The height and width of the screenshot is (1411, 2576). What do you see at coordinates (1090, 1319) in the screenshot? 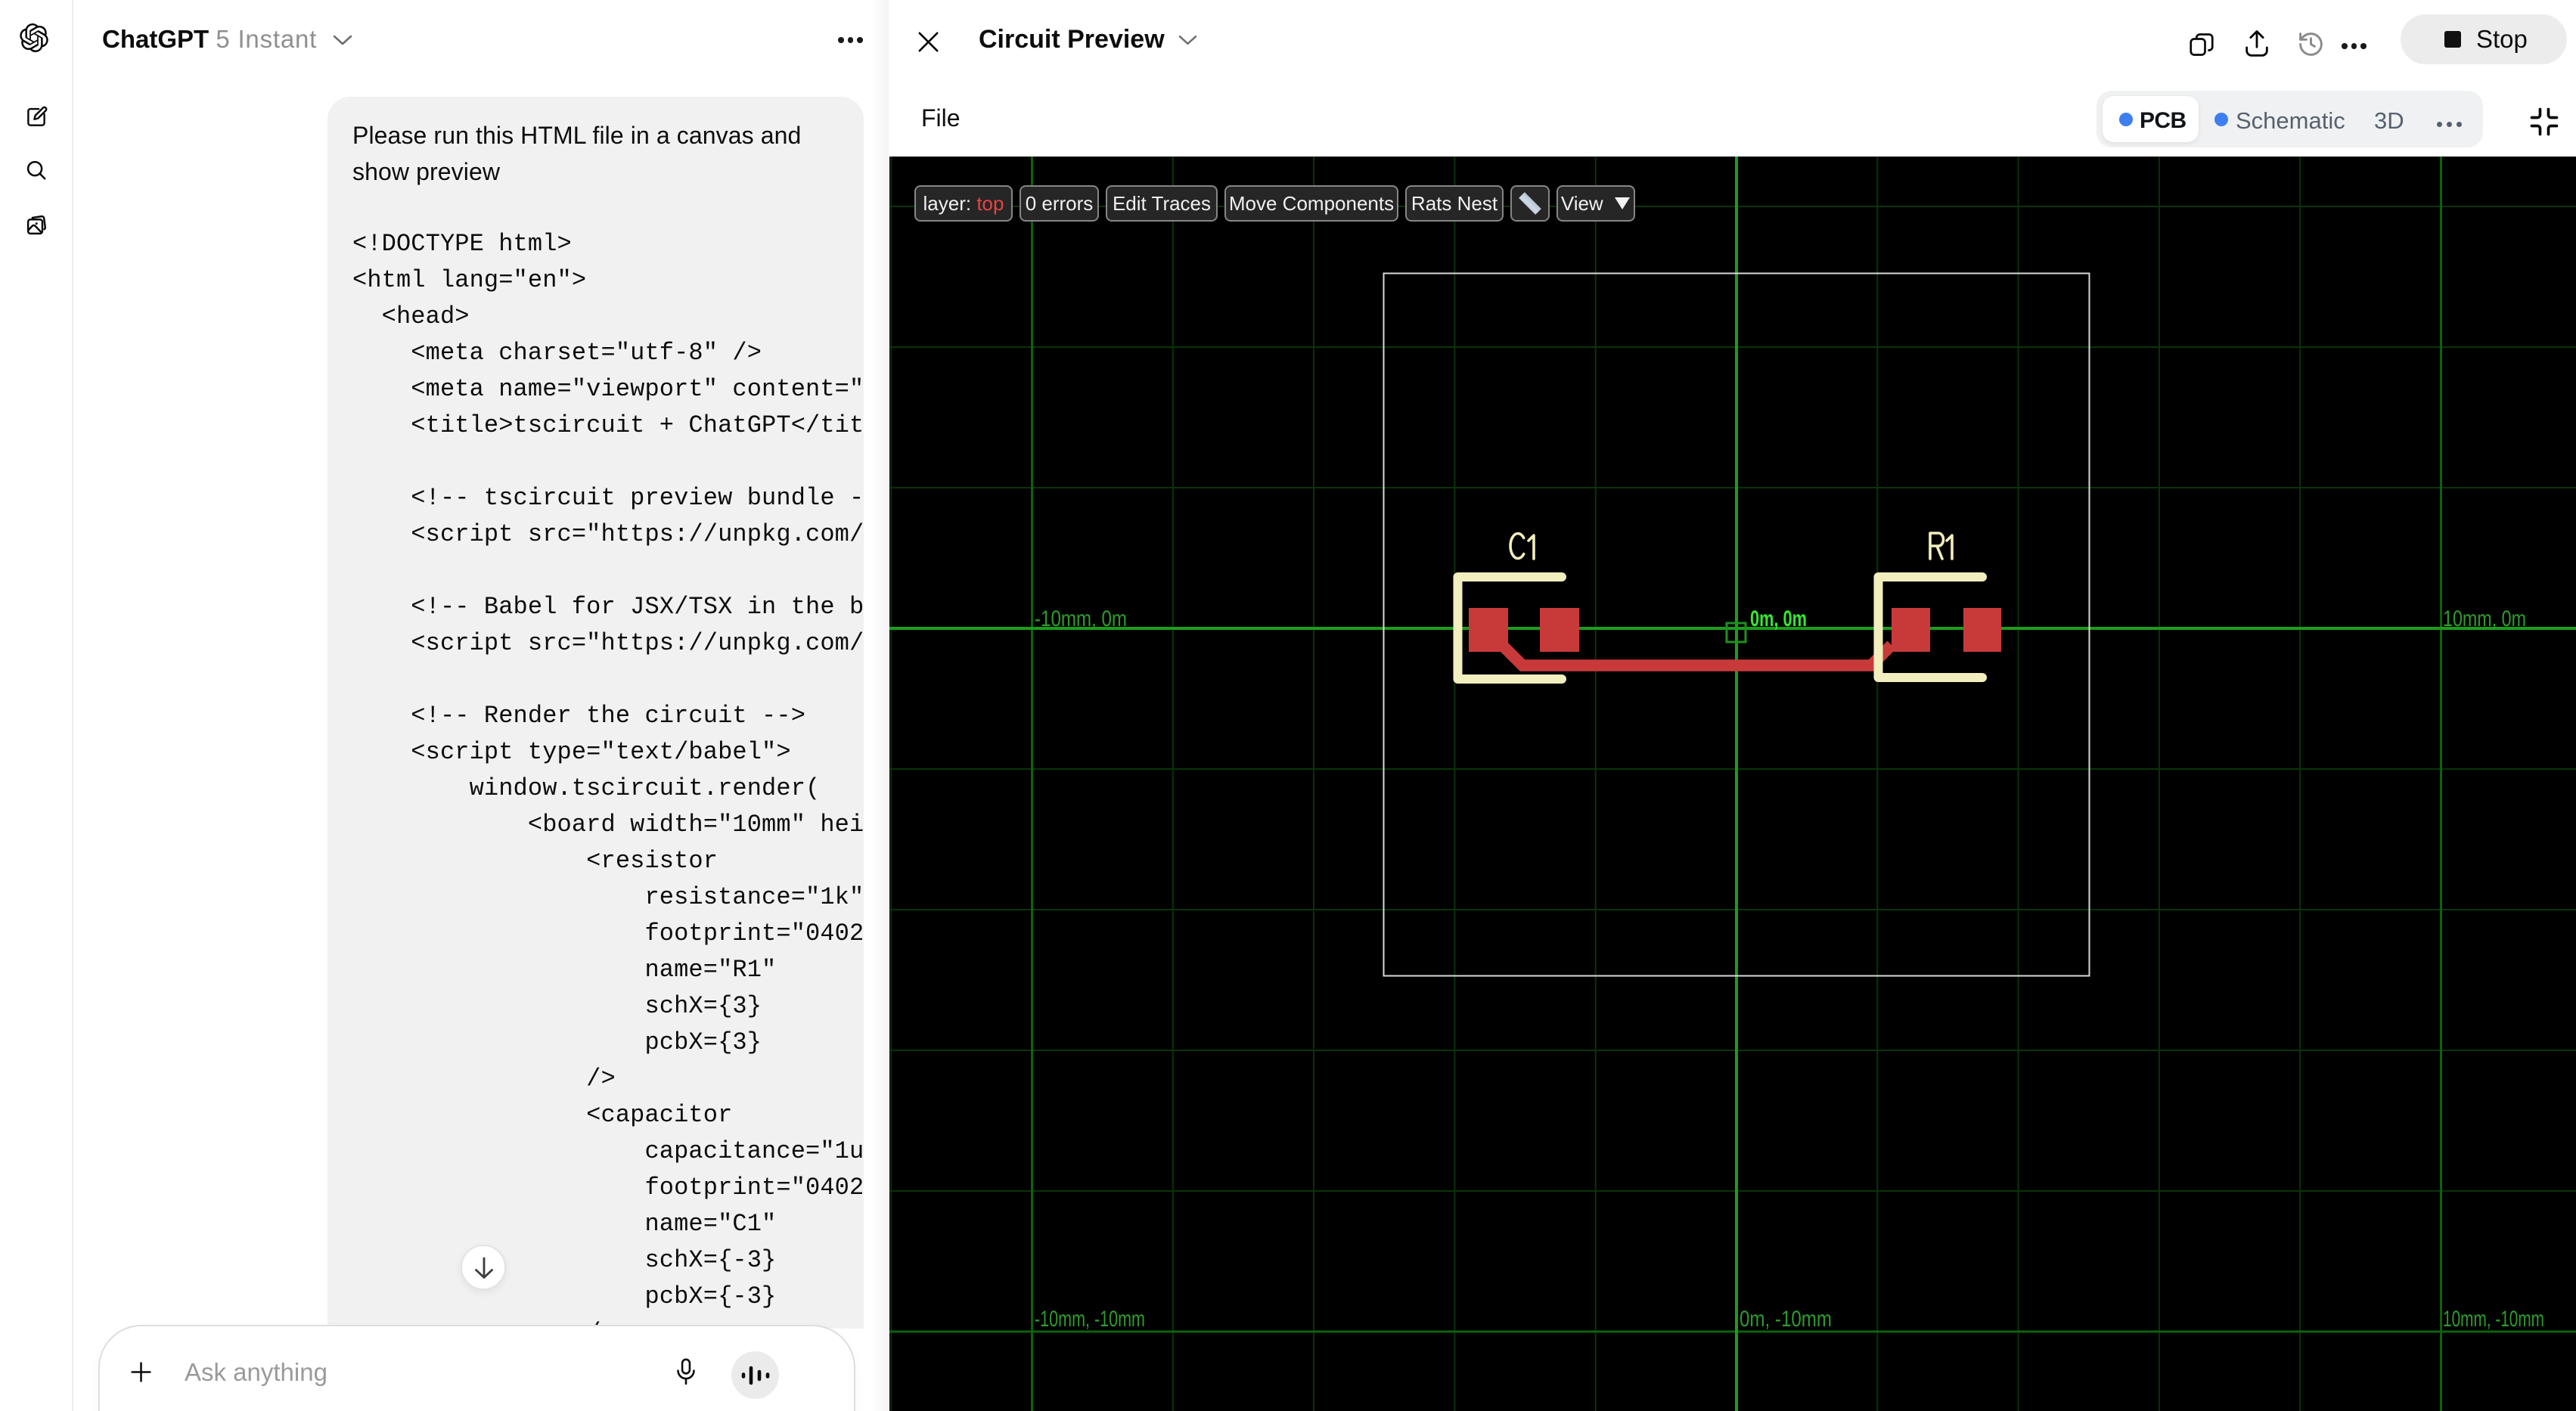
I see `svg-text: -10mm, -10mm` at bounding box center [1090, 1319].